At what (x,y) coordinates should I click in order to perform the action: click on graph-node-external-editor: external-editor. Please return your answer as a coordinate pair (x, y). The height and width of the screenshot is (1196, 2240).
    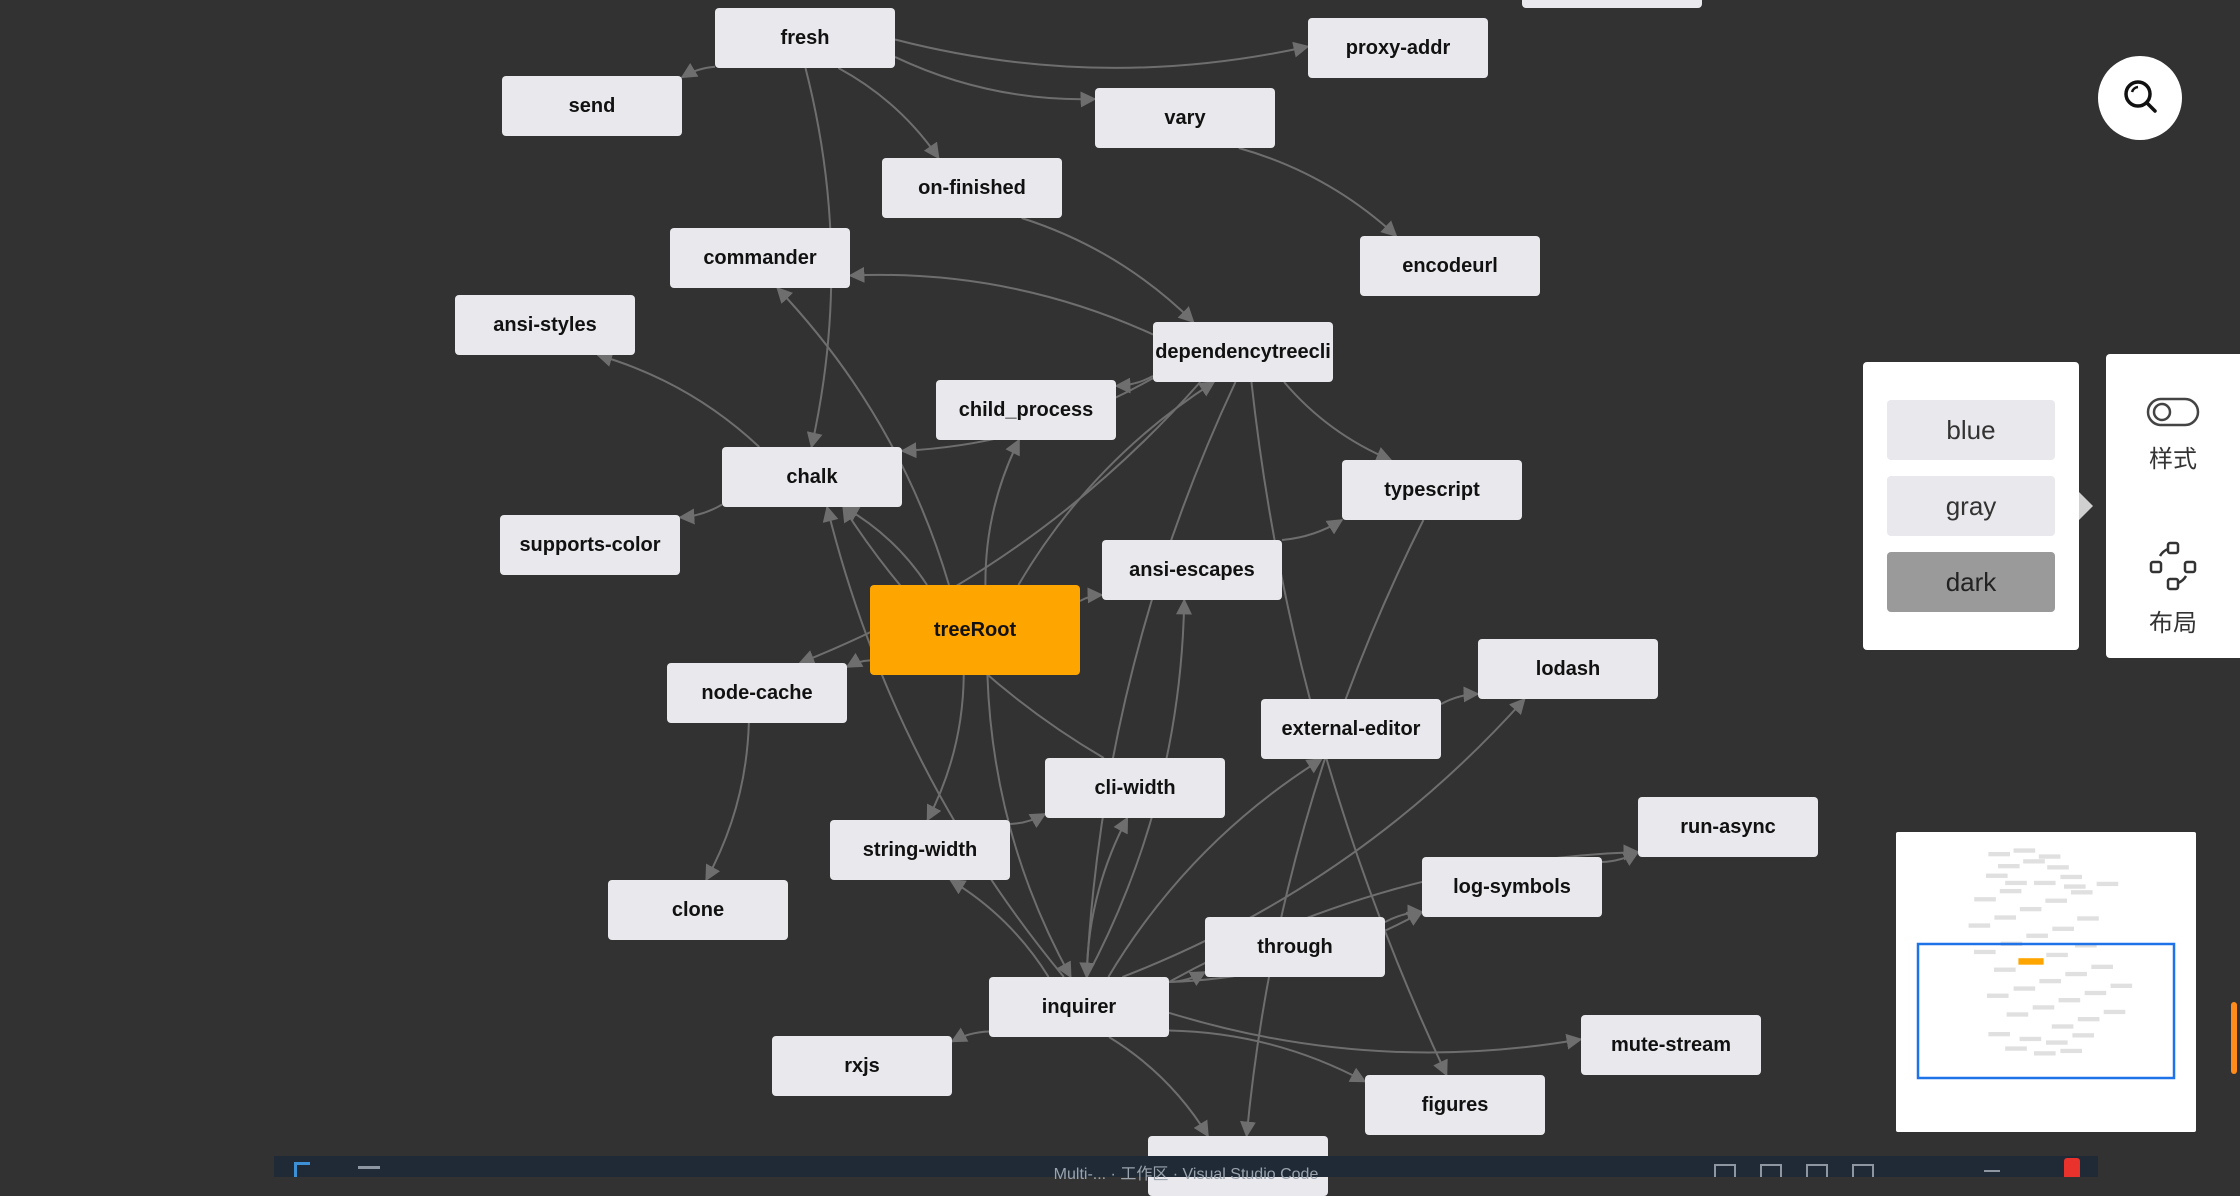
    Looking at the image, I should click on (1351, 729).